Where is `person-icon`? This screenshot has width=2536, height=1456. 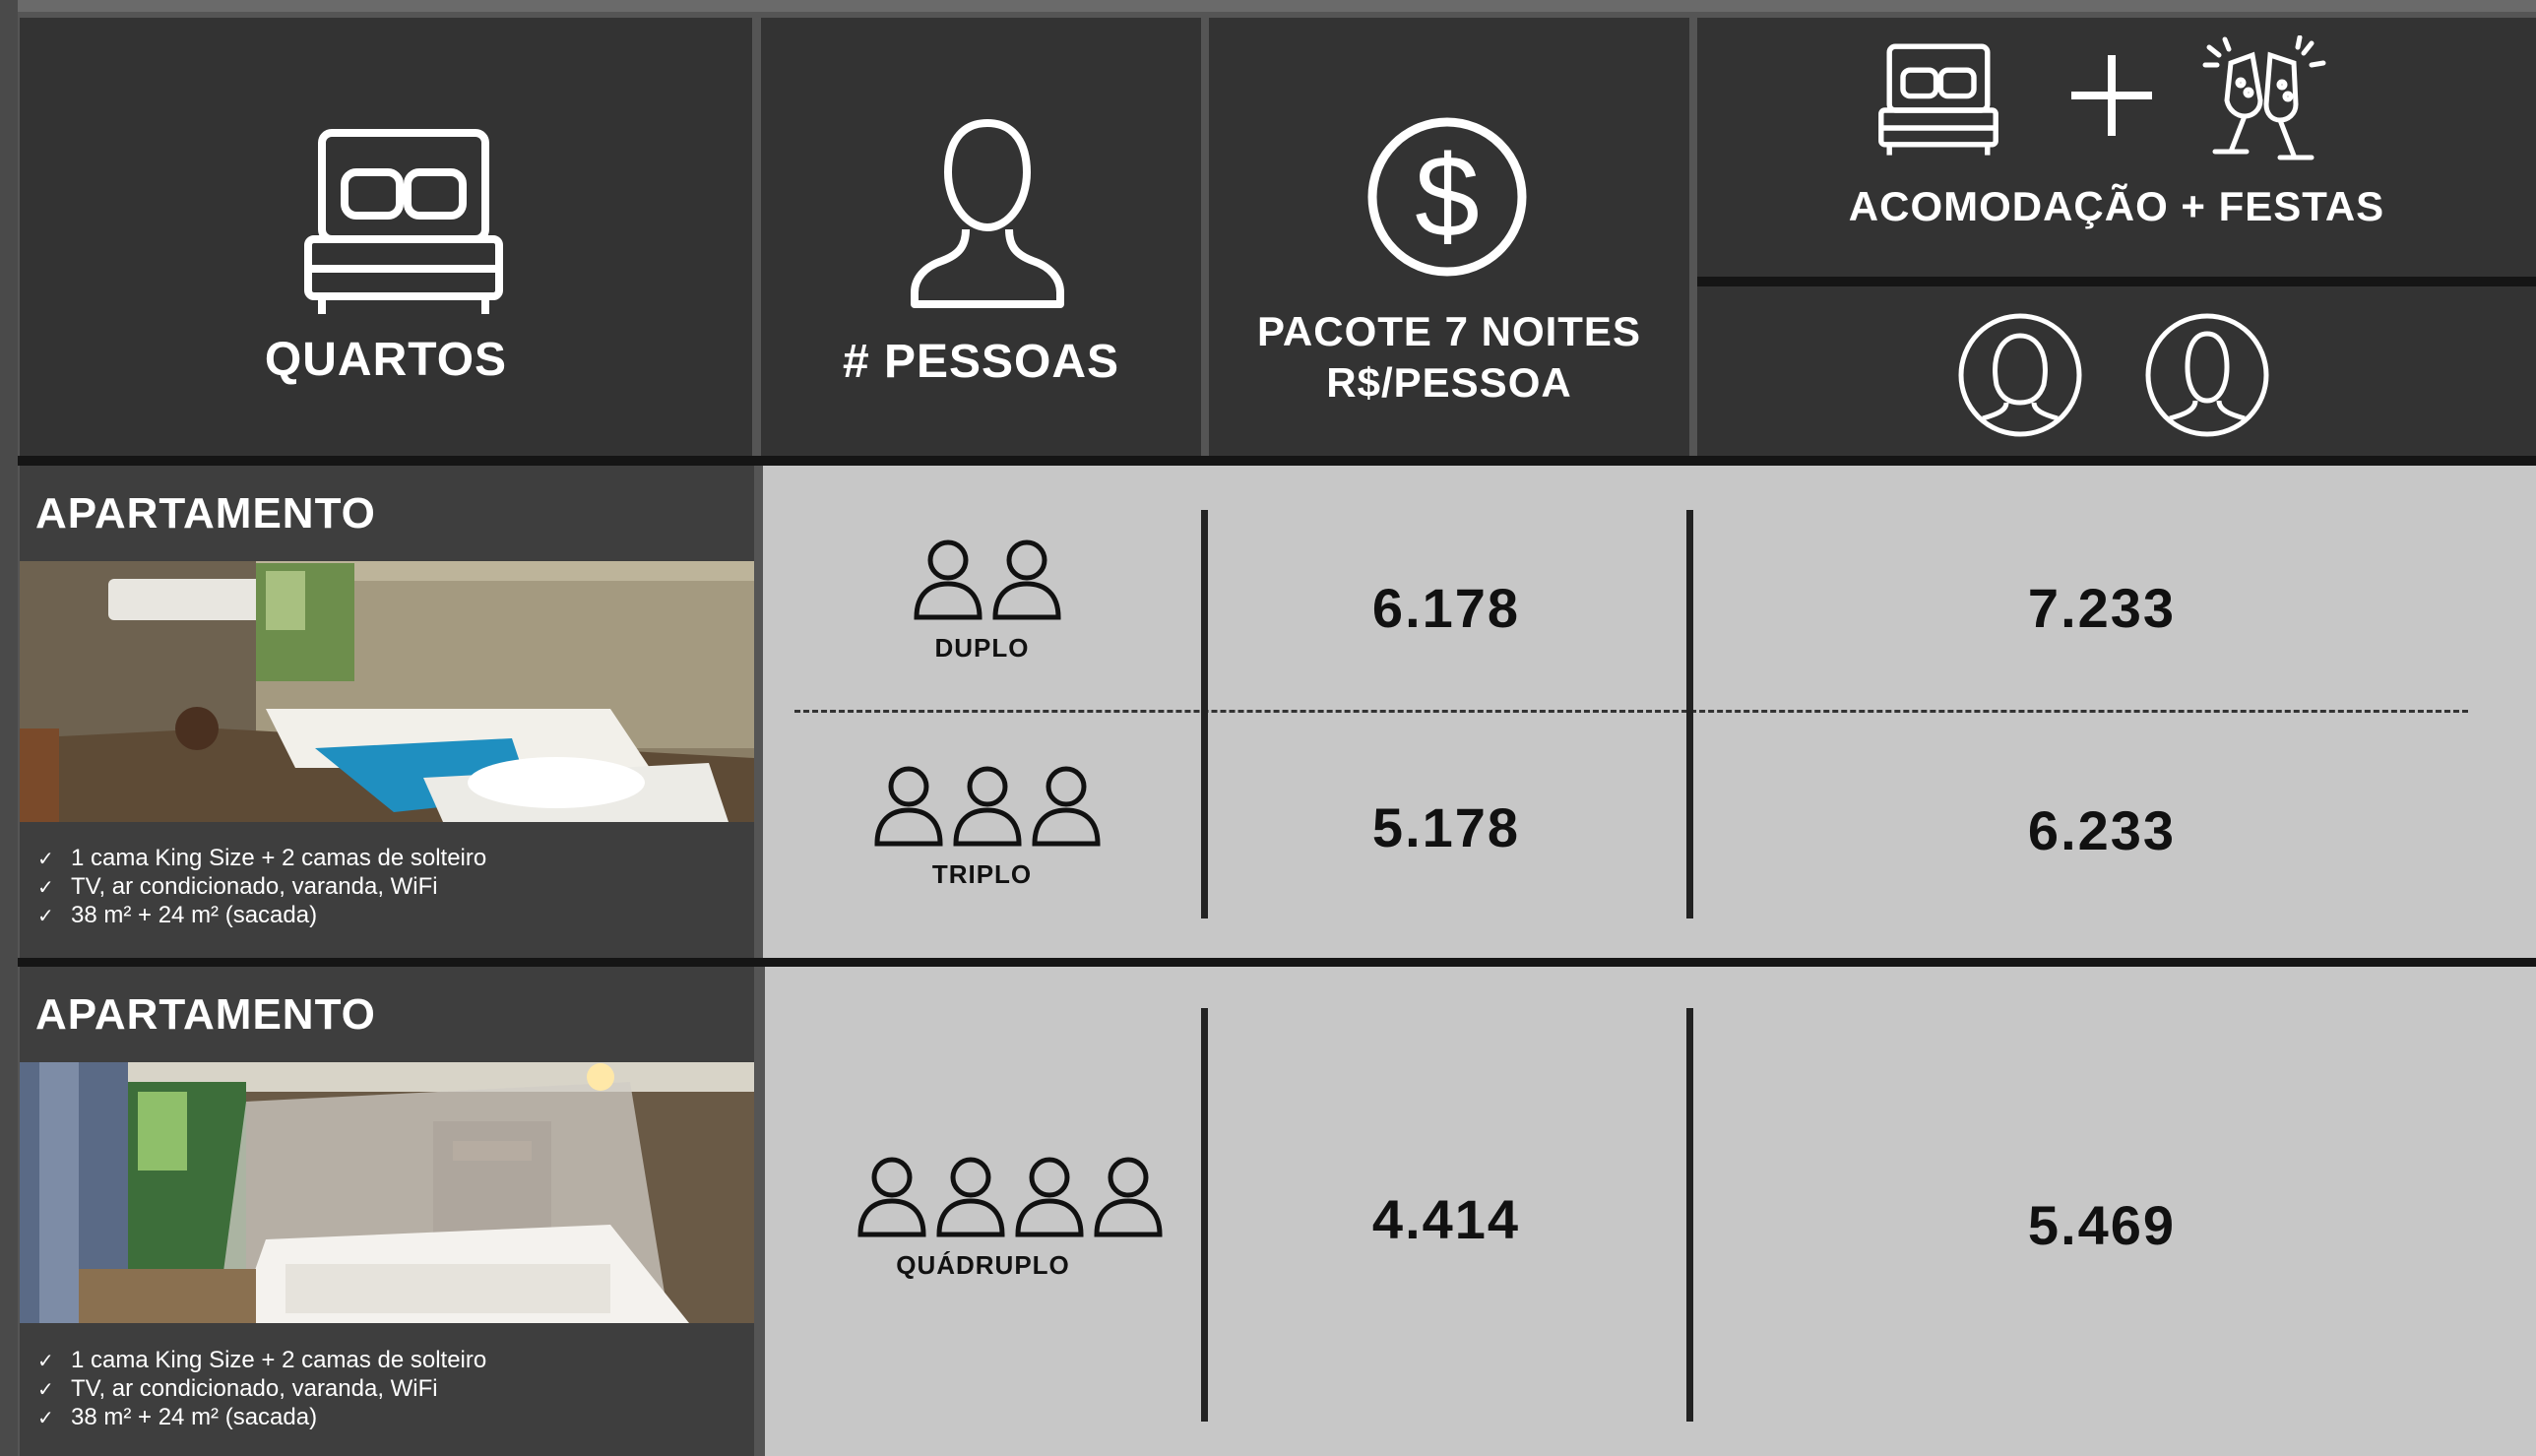 person-icon is located at coordinates (987, 214).